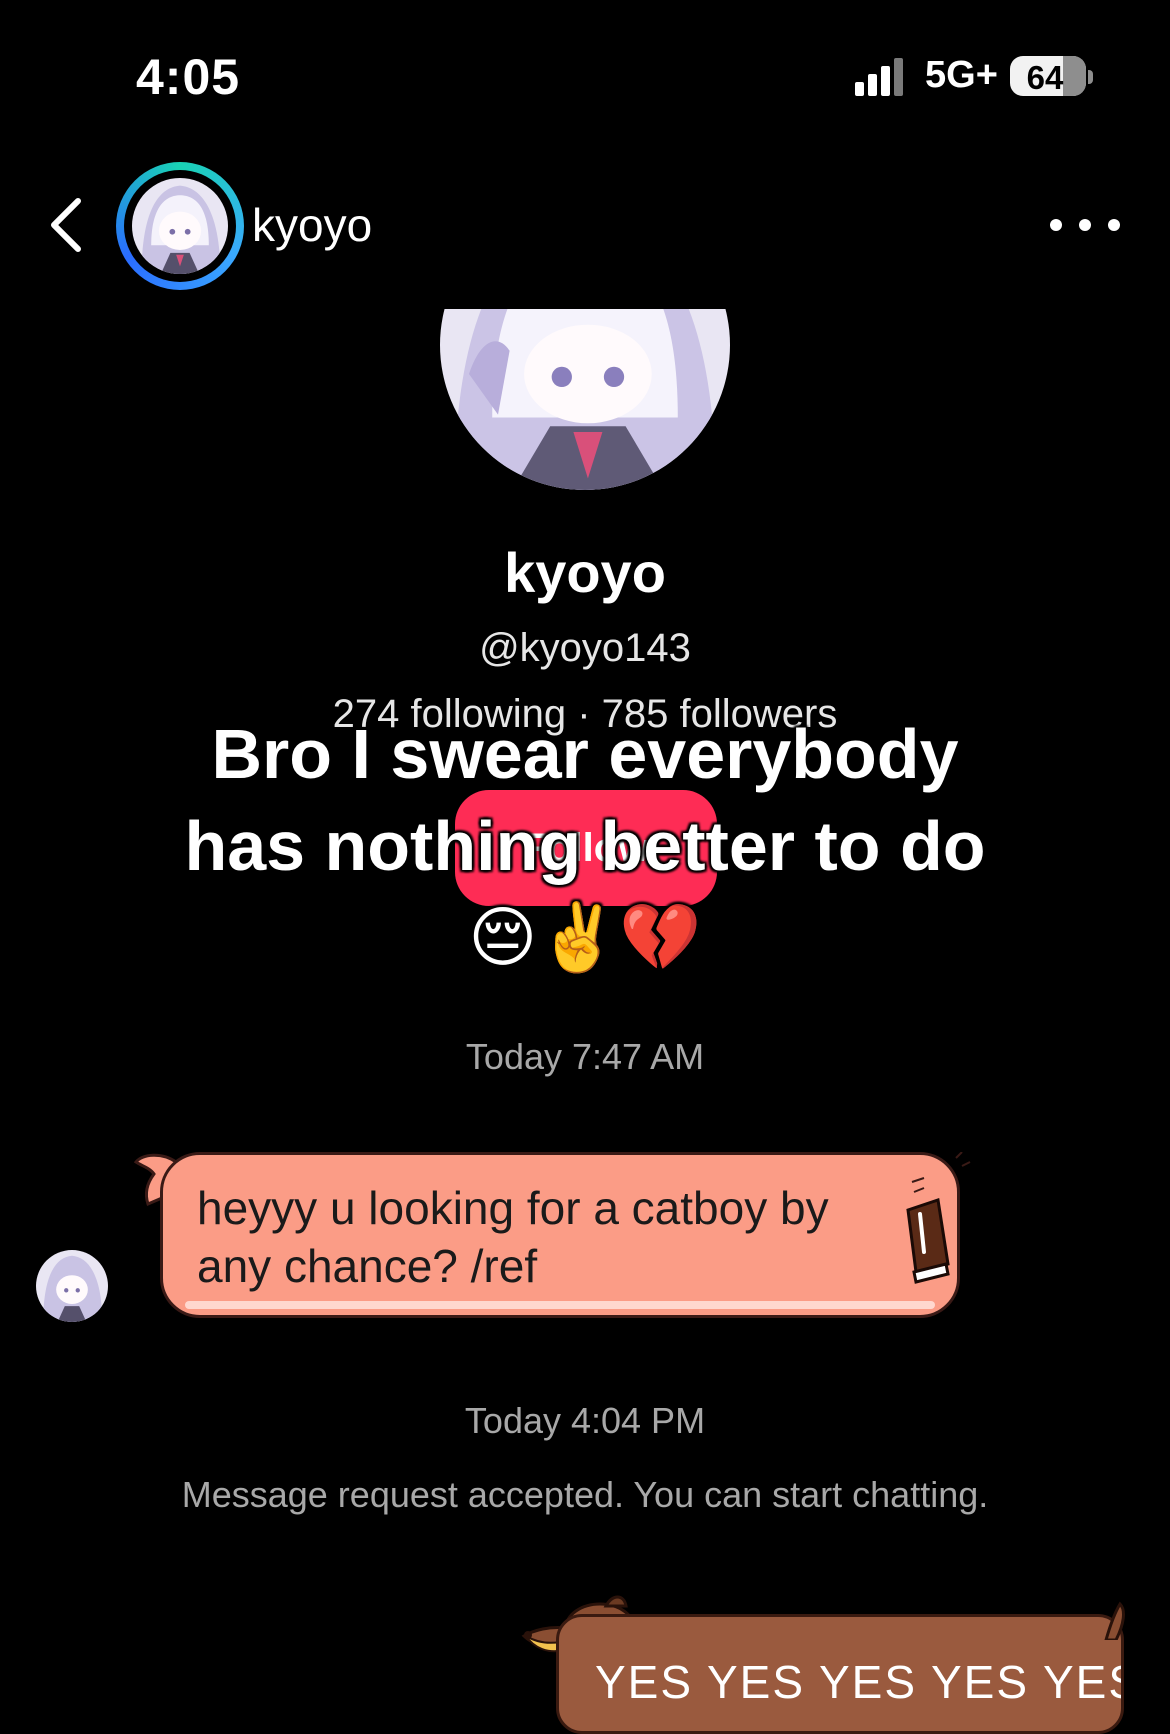 This screenshot has height=1734, width=1170. Describe the element at coordinates (585, 1420) in the screenshot. I see `message-timestamp: Today 4:04 PM` at that location.